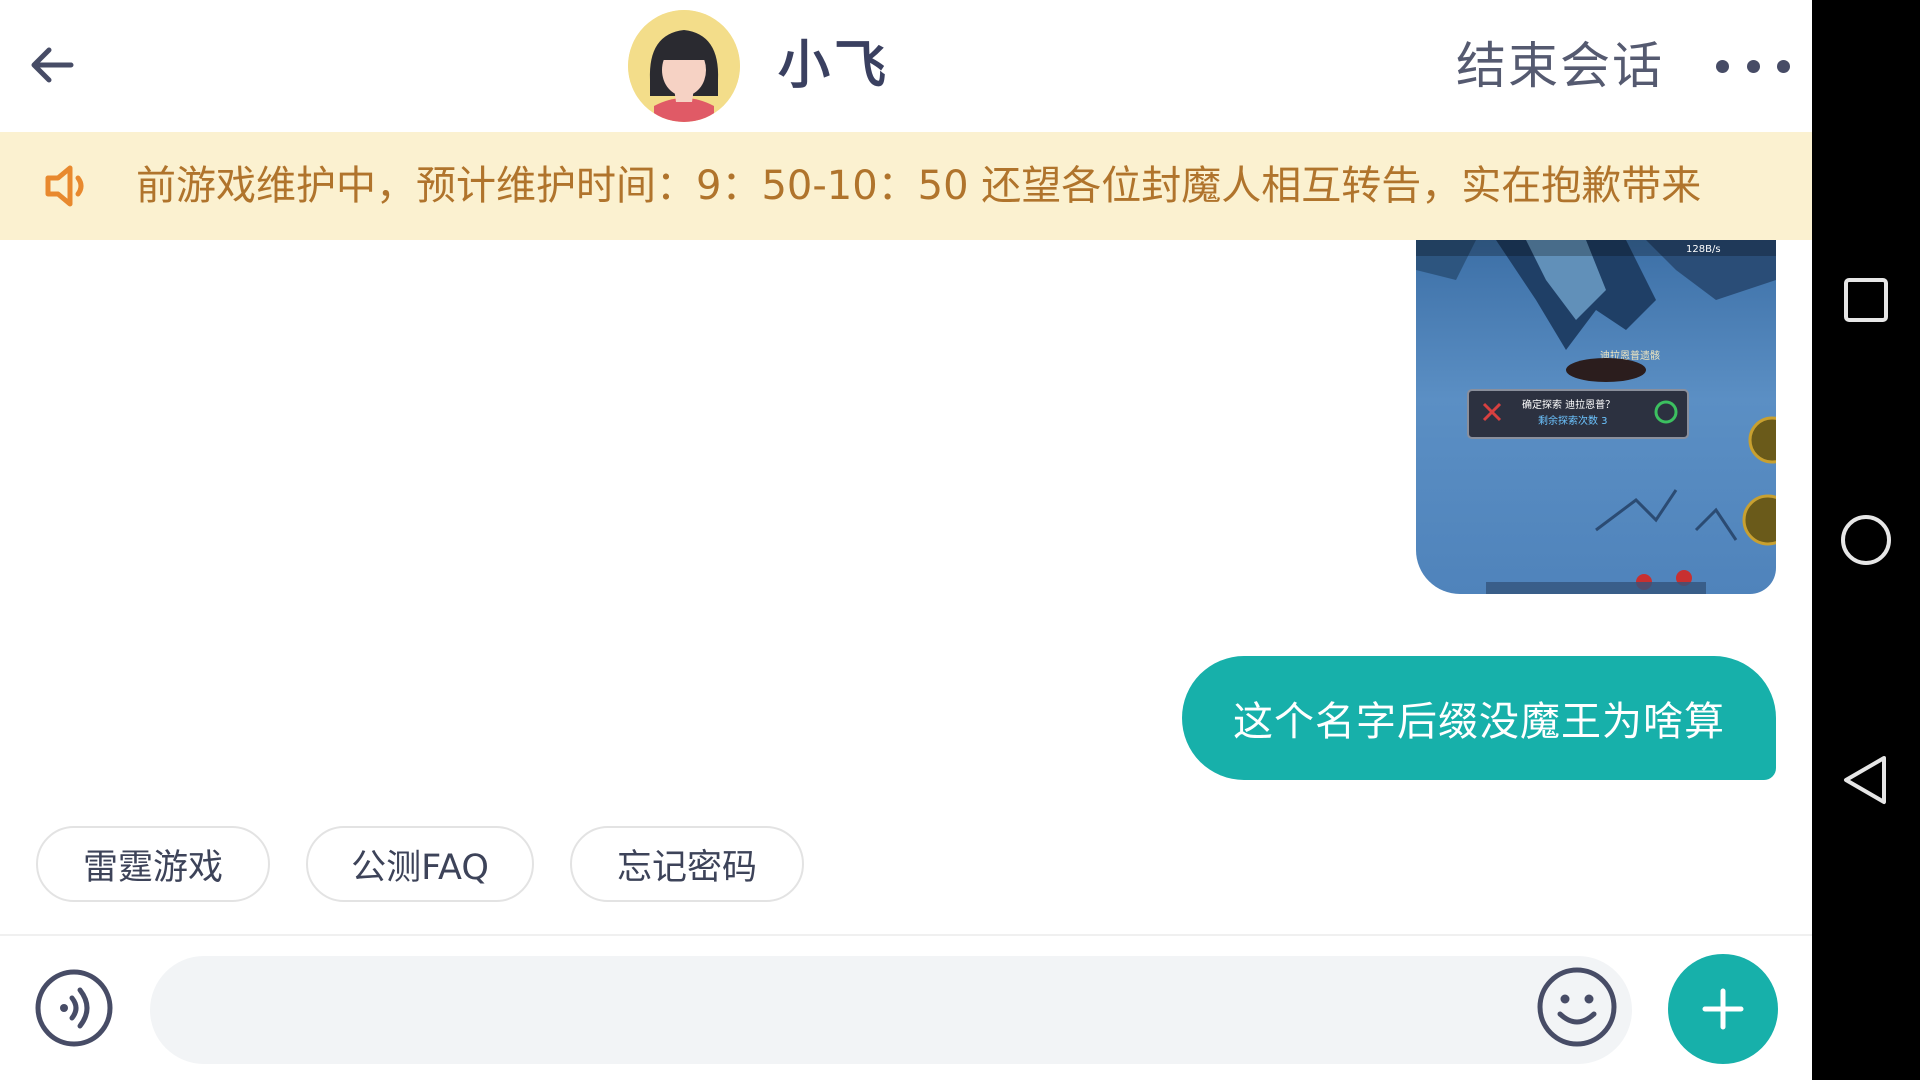 The height and width of the screenshot is (1080, 1920). I want to click on avatar, so click(684, 66).